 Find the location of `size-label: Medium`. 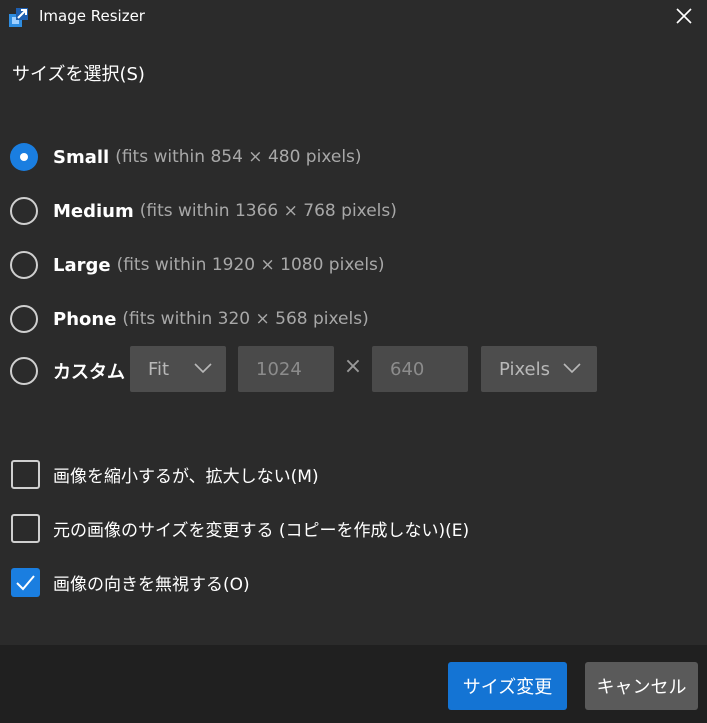

size-label: Medium is located at coordinates (93, 211).